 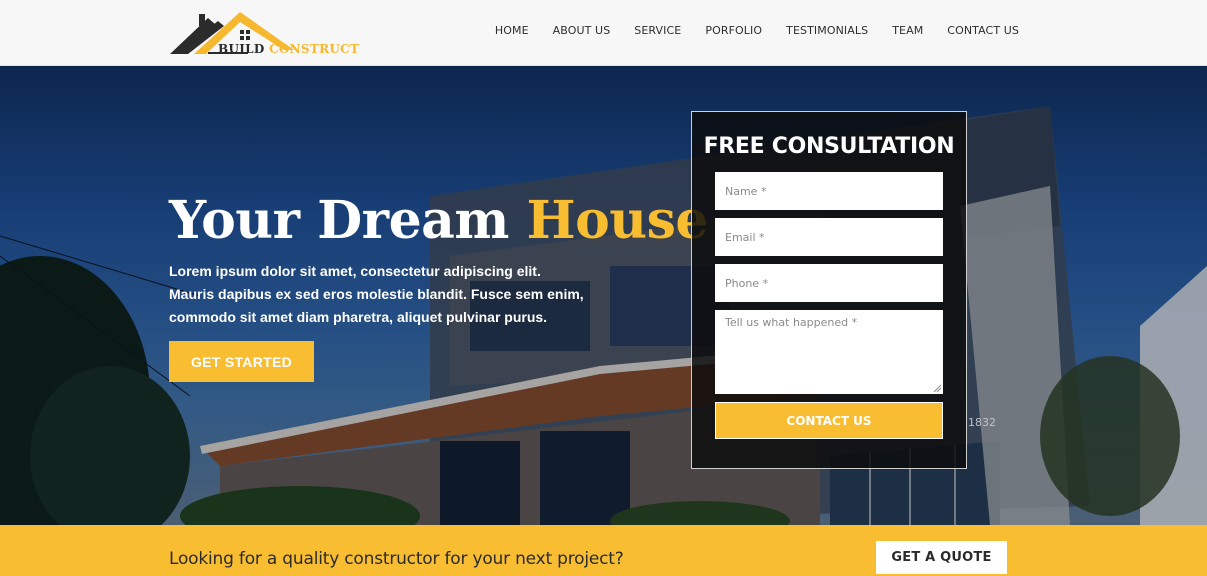 What do you see at coordinates (827, 30) in the screenshot?
I see `nav-testimonials: TESTIMONIALS` at bounding box center [827, 30].